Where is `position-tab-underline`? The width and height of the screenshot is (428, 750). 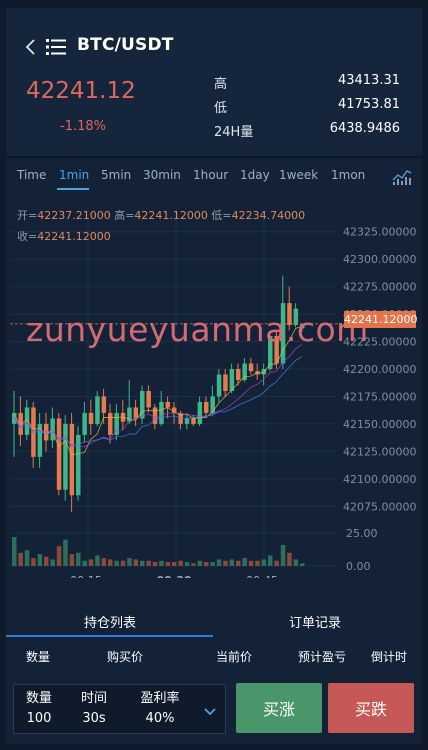
position-tab-underline is located at coordinates (109, 636).